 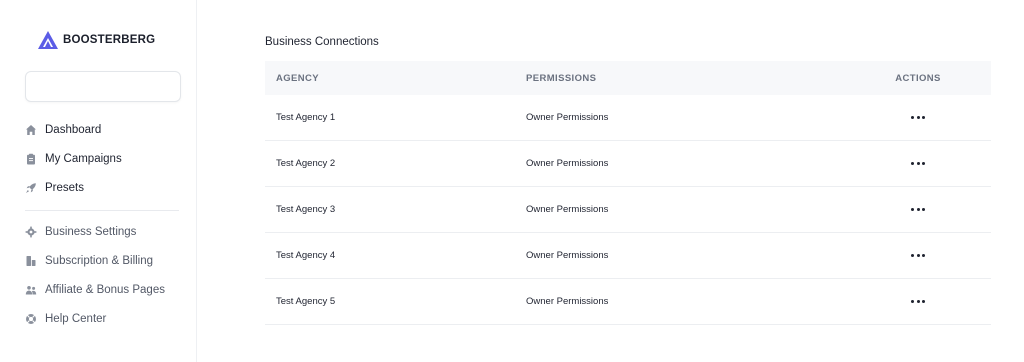 I want to click on sidebar-item-my-campaigns: My Campaigns, so click(x=105, y=158).